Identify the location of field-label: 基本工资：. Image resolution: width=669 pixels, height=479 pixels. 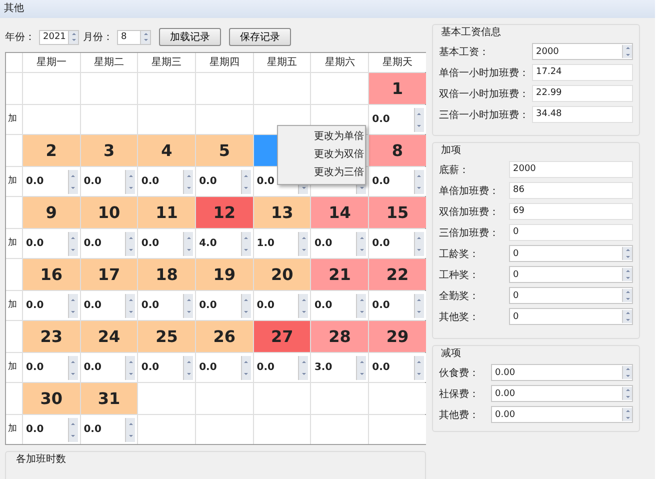
(464, 52).